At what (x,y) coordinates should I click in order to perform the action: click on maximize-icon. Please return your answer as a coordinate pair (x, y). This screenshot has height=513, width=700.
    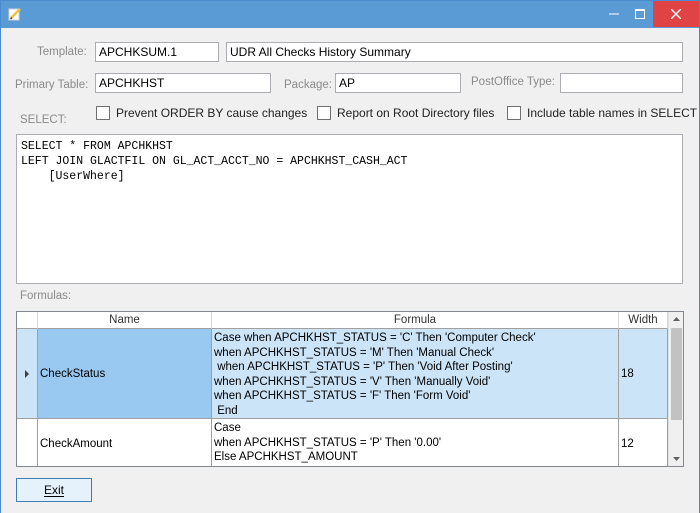
    Looking at the image, I should click on (640, 14).